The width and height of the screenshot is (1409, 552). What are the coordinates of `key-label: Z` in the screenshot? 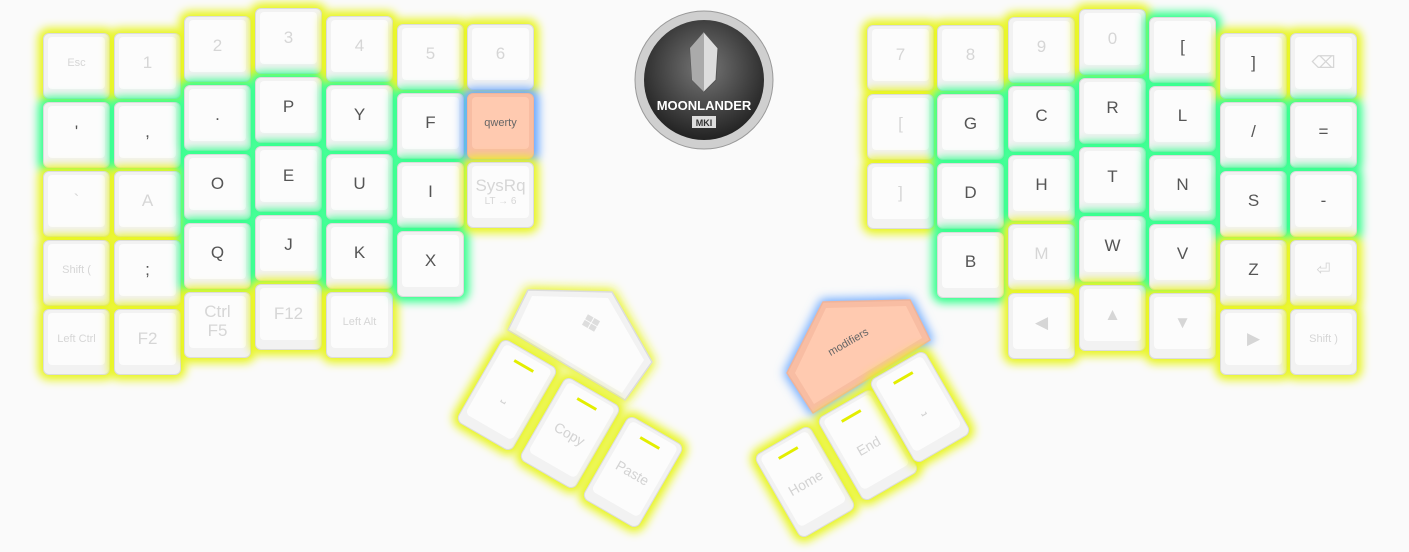 It's located at (1253, 269).